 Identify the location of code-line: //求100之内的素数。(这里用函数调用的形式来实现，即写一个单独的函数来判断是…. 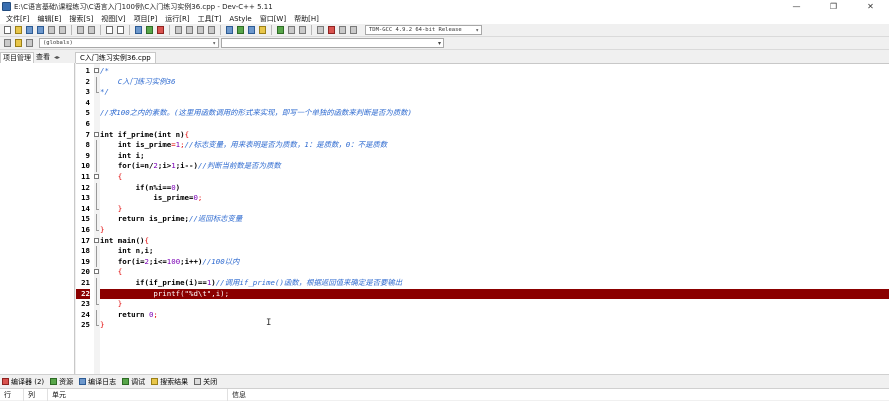
(494, 113).